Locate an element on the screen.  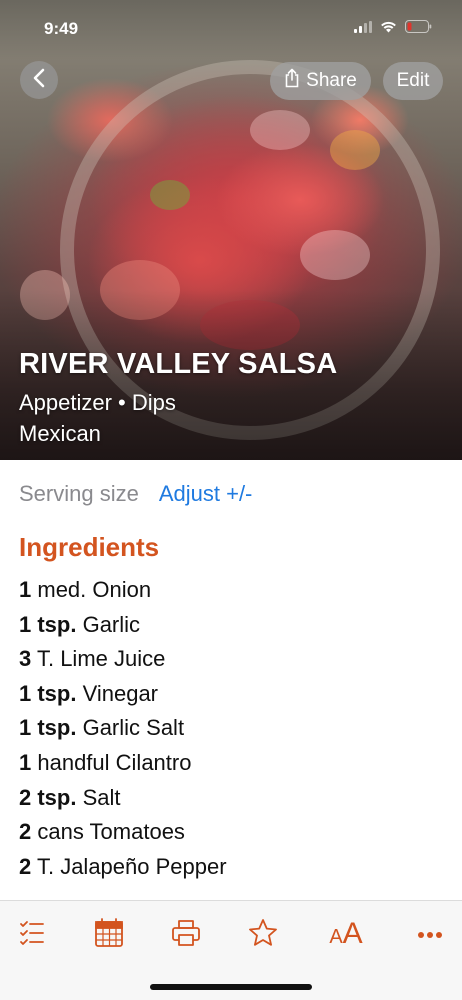
ingredient-text: Vinegar is located at coordinates (117, 693).